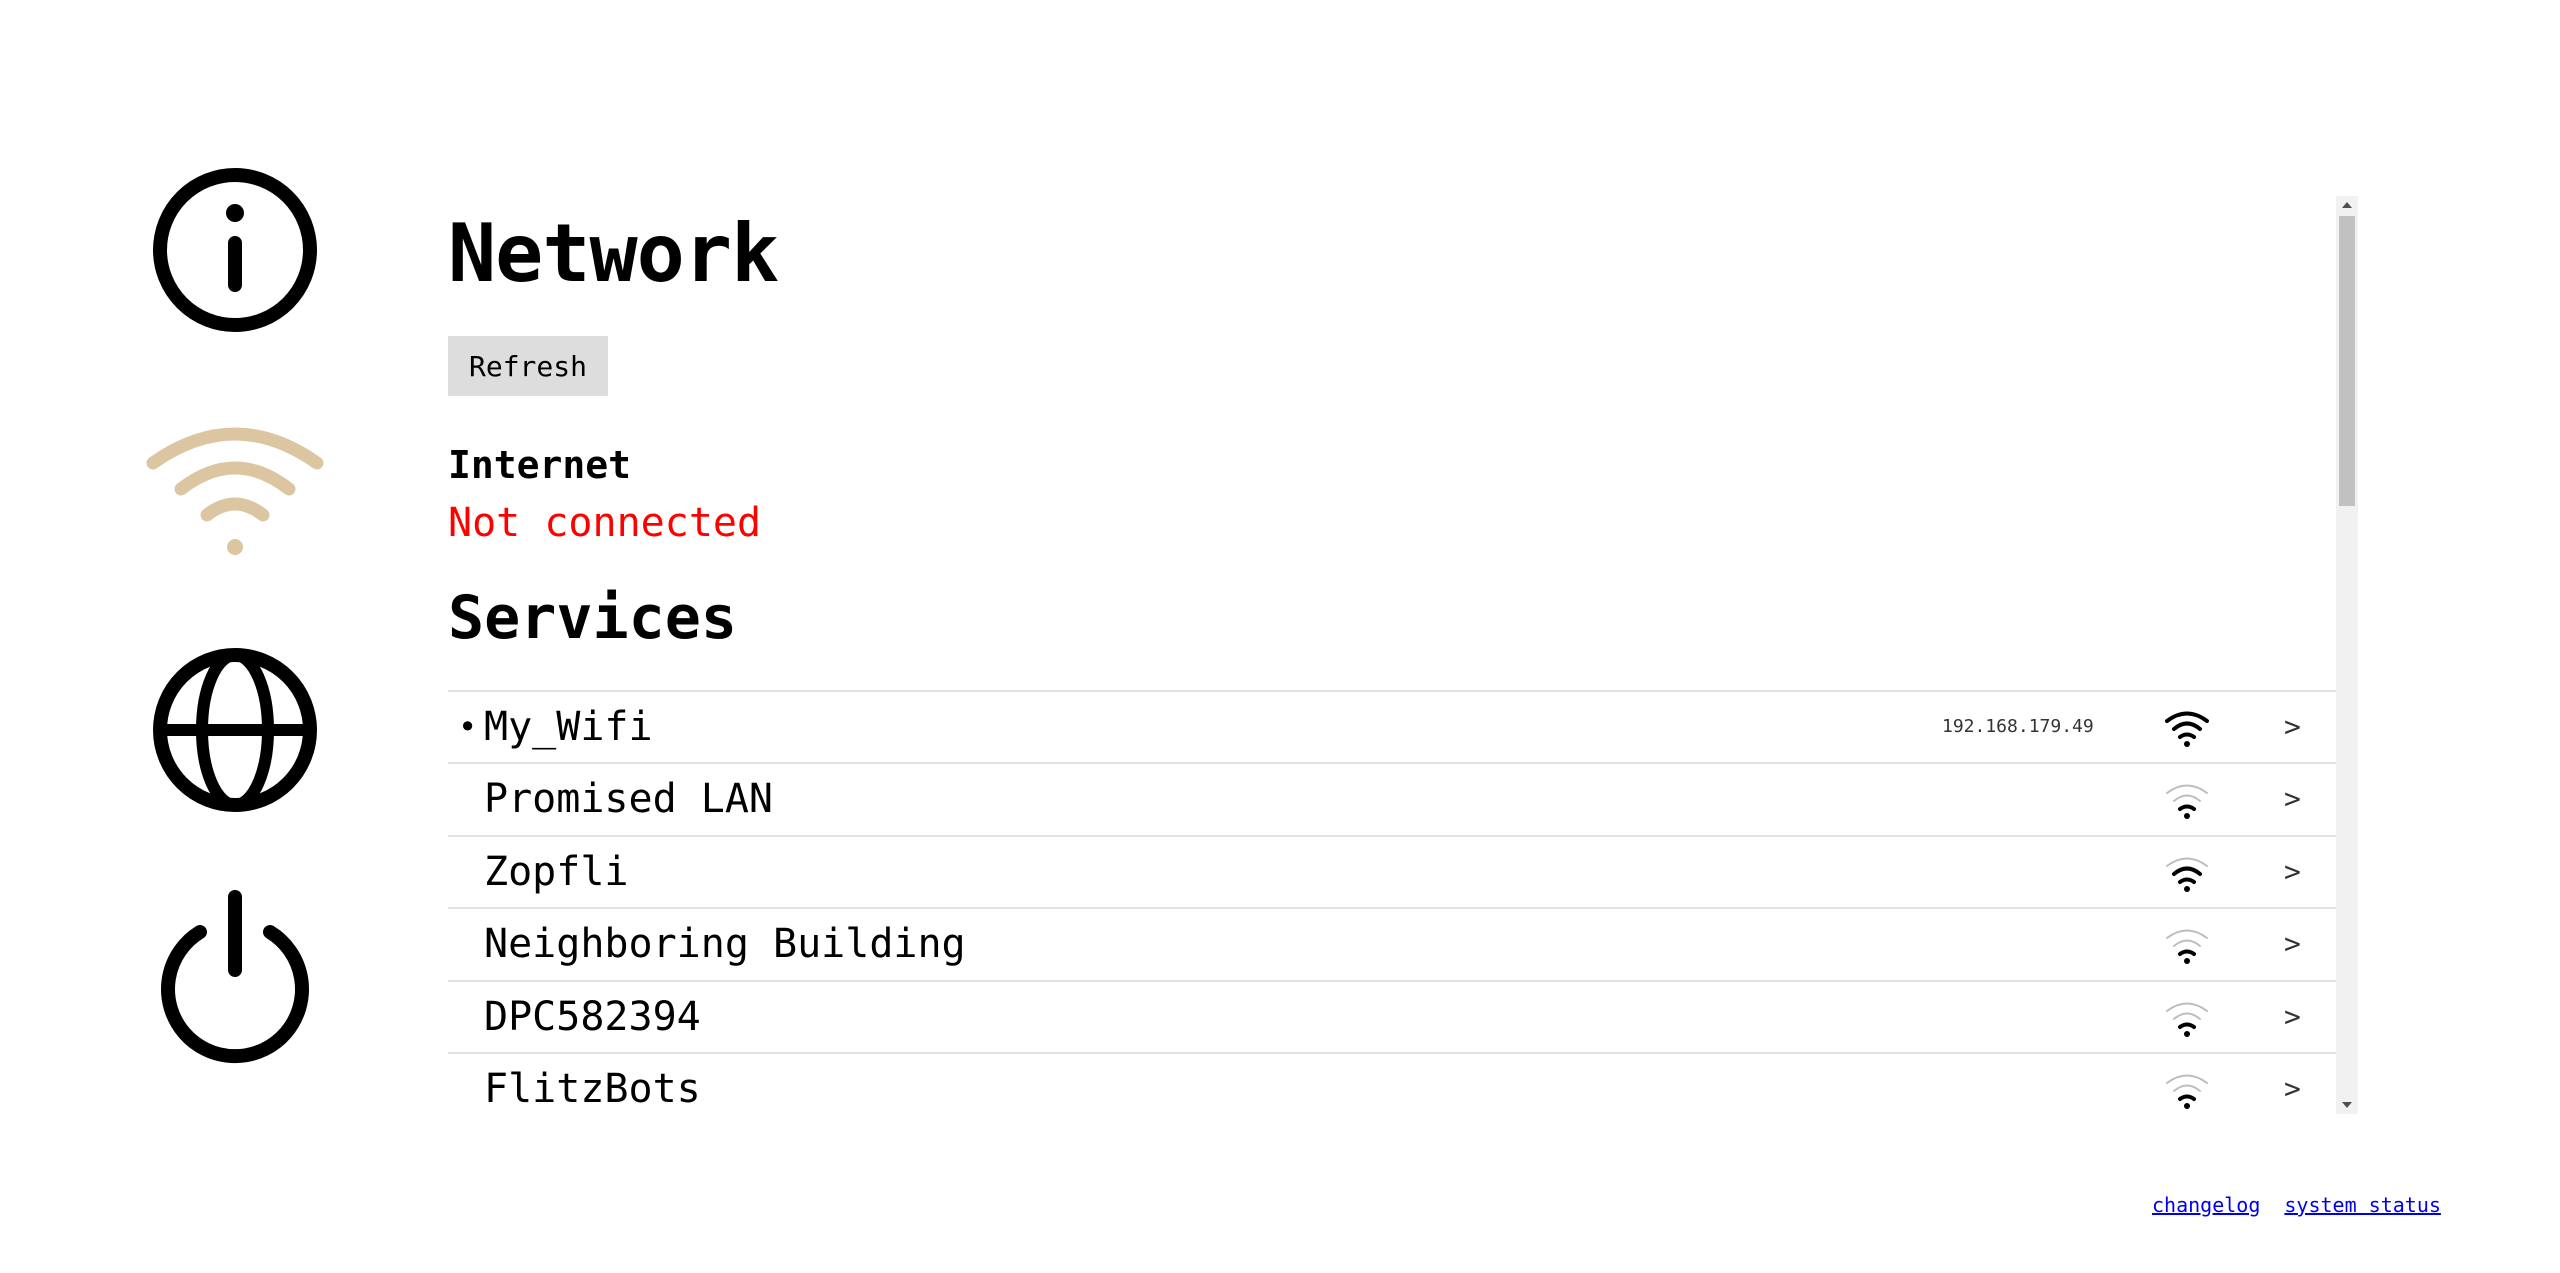 This screenshot has height=1273, width=2560. What do you see at coordinates (528, 366) in the screenshot?
I see `refresh-button: Refresh` at bounding box center [528, 366].